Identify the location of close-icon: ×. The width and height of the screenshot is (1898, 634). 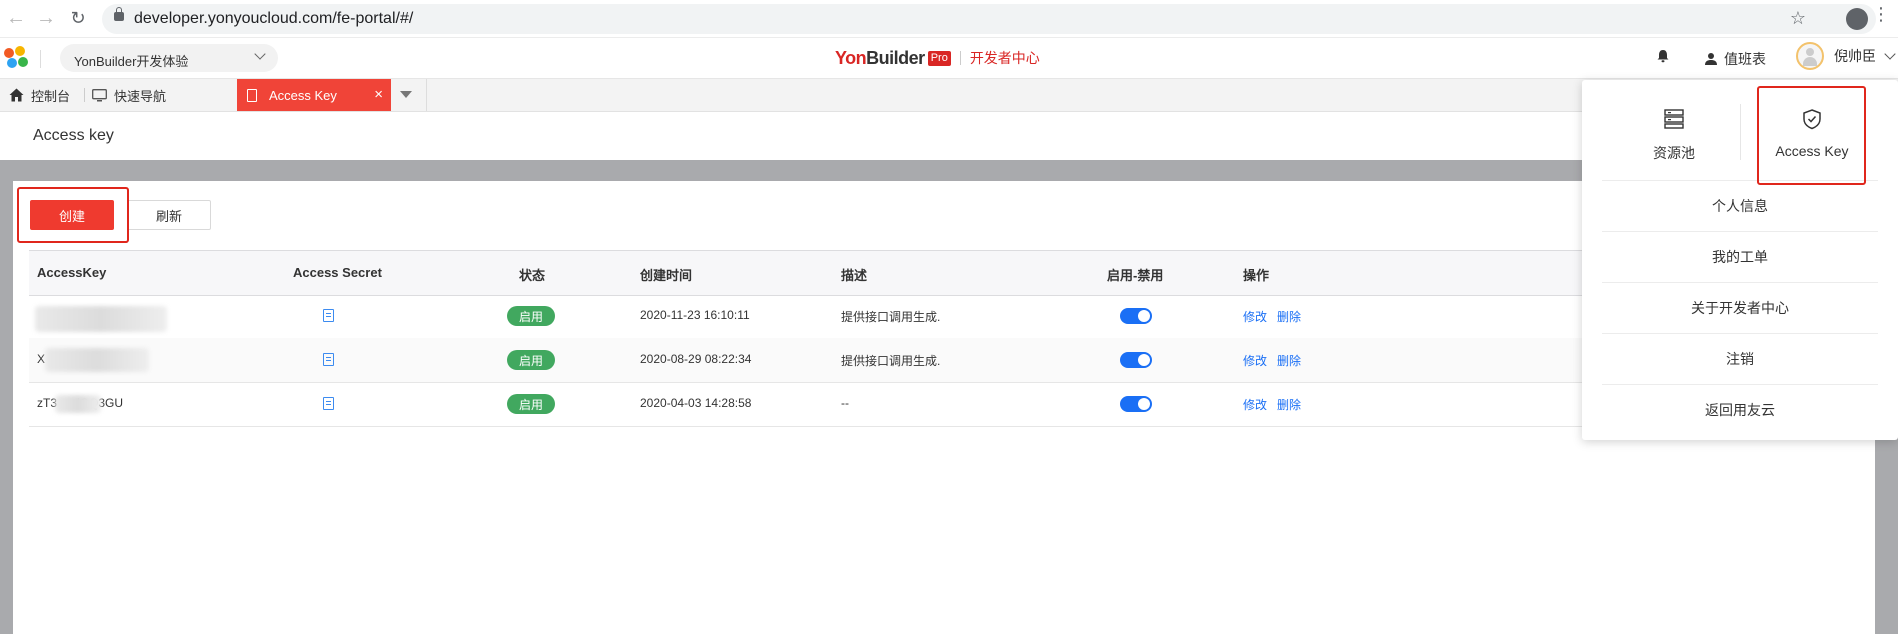
(378, 94).